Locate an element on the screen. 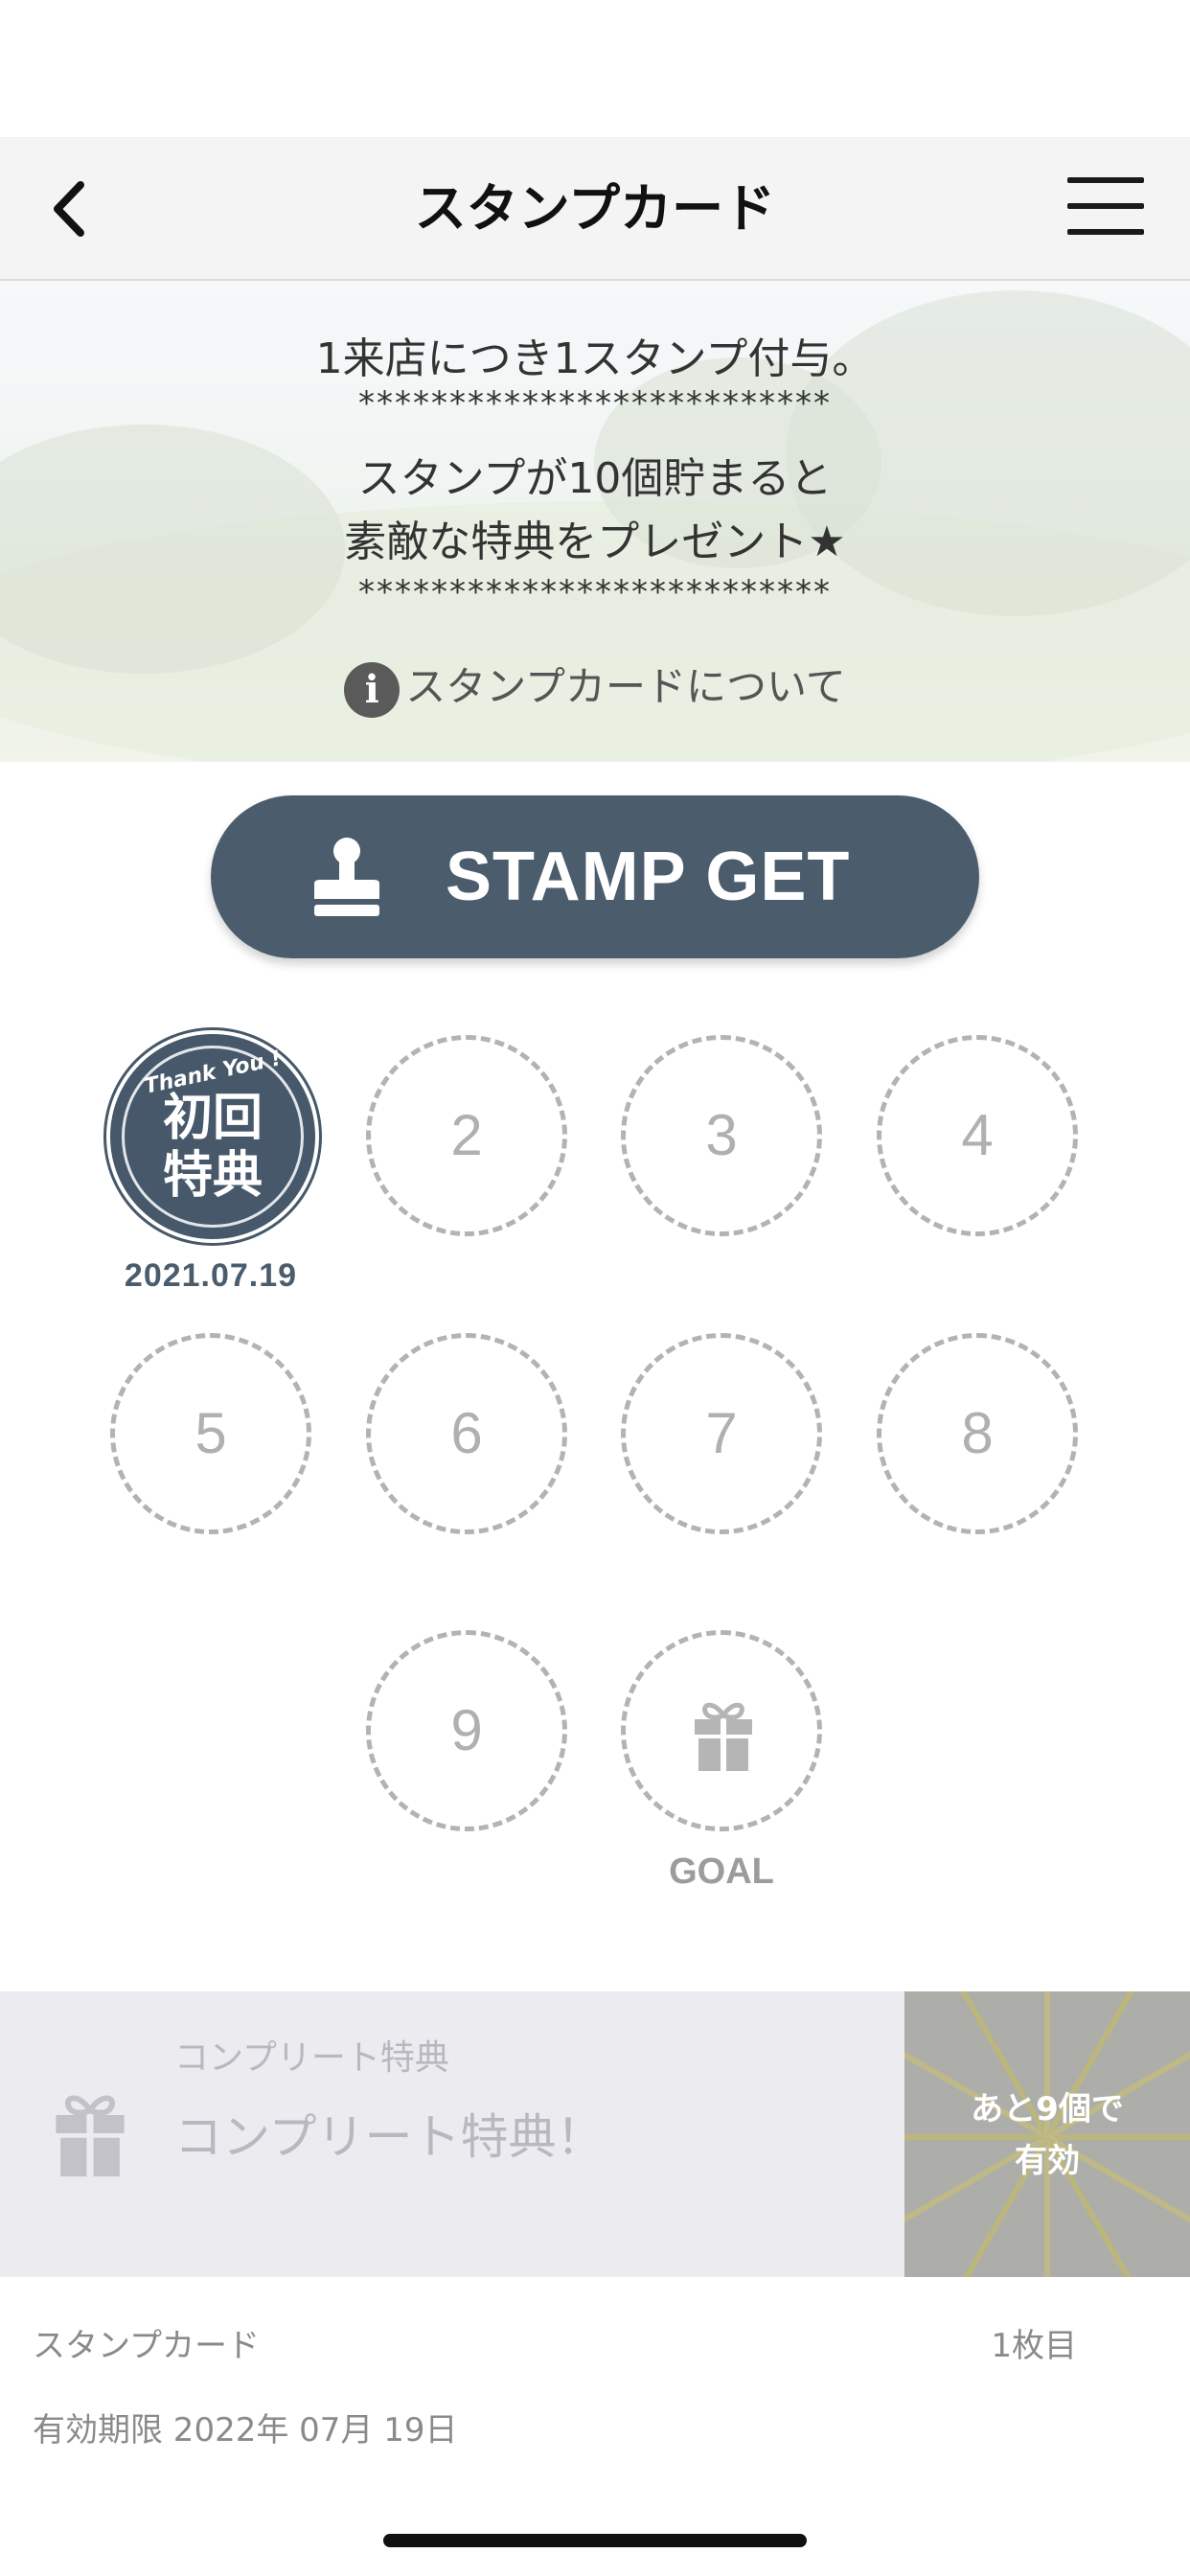 This screenshot has height=2576, width=1190. stamp-line-2: 特典 is located at coordinates (213, 1176).